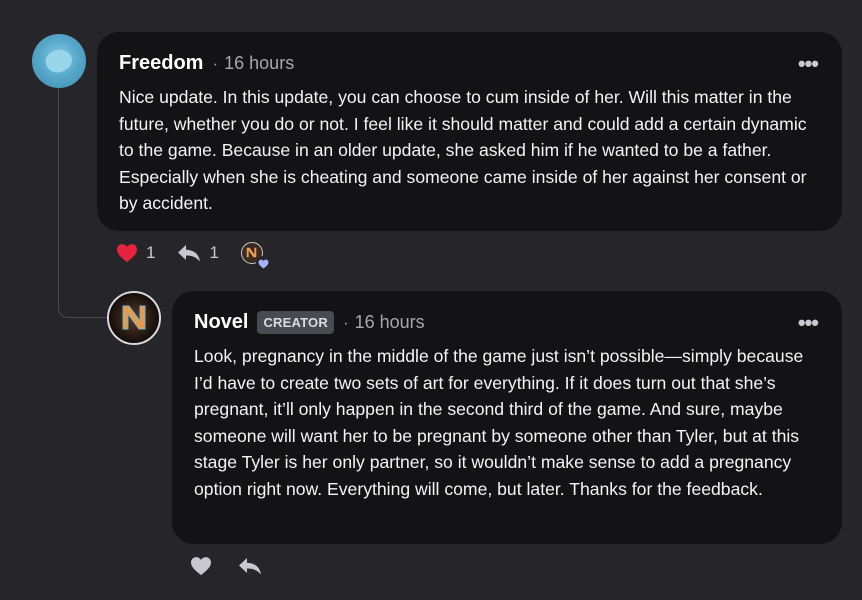 This screenshot has width=862, height=600. What do you see at coordinates (295, 322) in the screenshot?
I see `creator-badge: CREATOR` at bounding box center [295, 322].